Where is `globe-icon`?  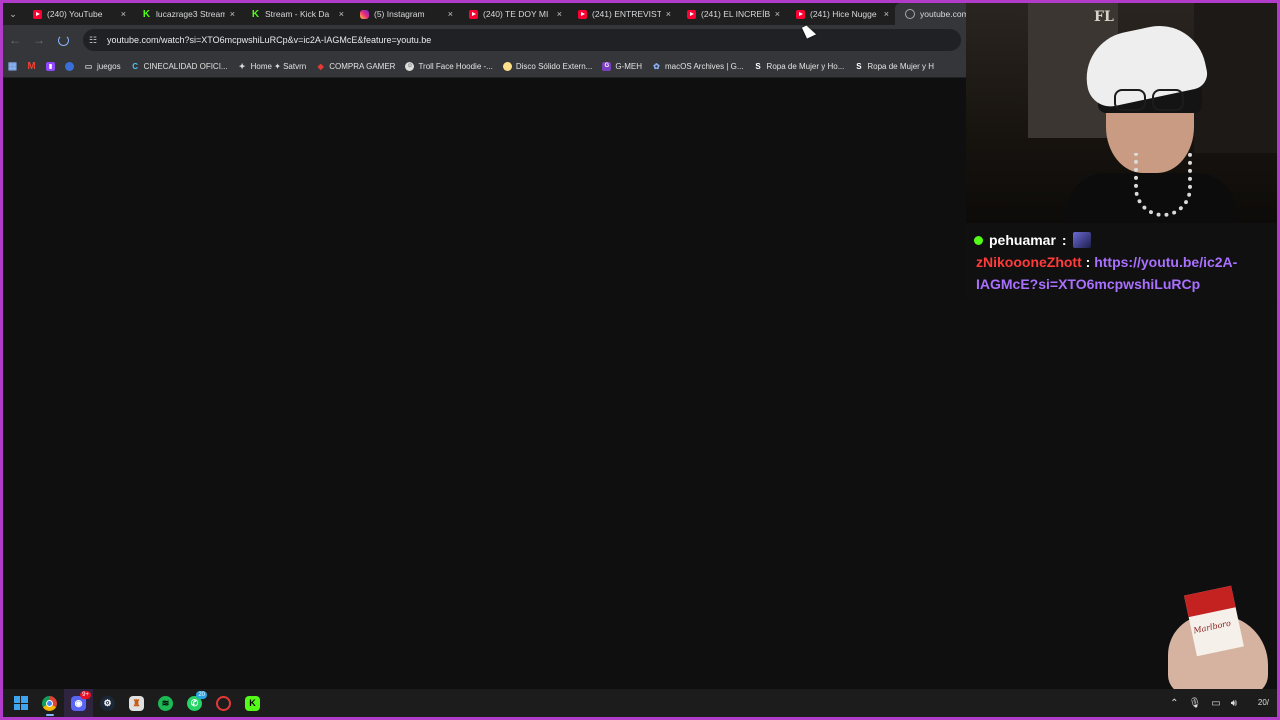 globe-icon is located at coordinates (910, 14).